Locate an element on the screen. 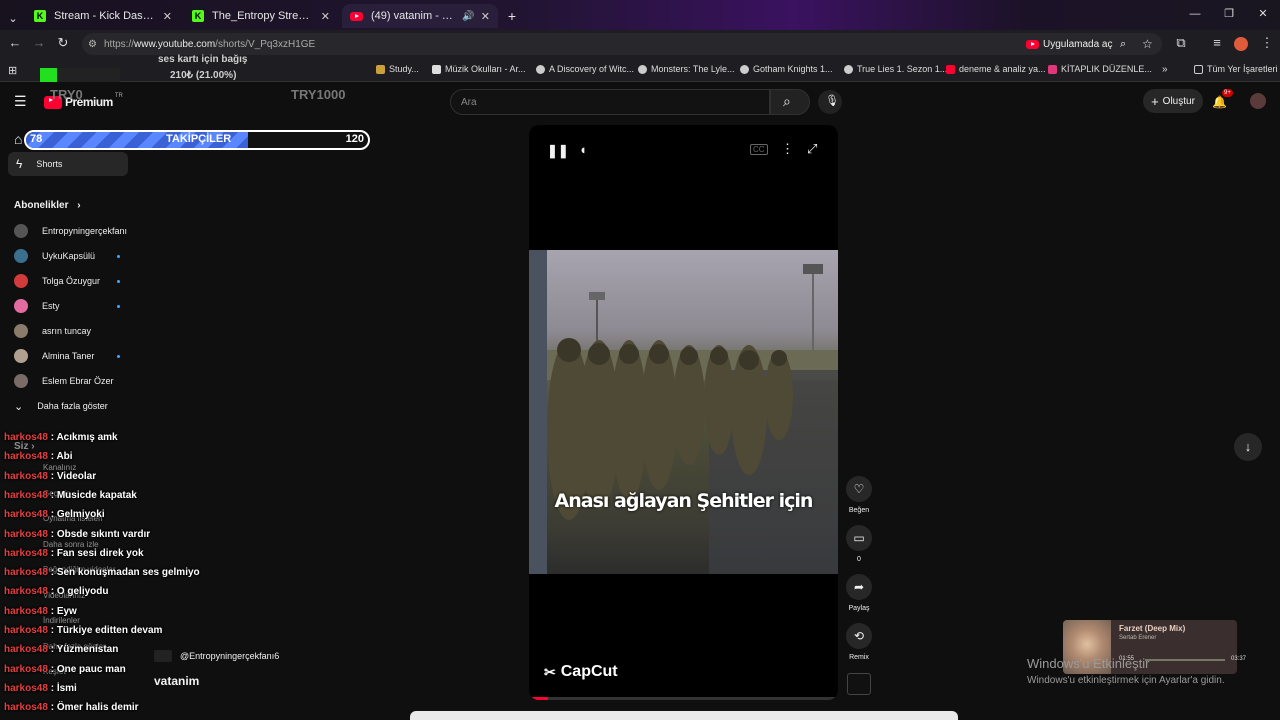 The height and width of the screenshot is (720, 1280). tab-title: (49) vatanim - YouTube is located at coordinates (414, 16).